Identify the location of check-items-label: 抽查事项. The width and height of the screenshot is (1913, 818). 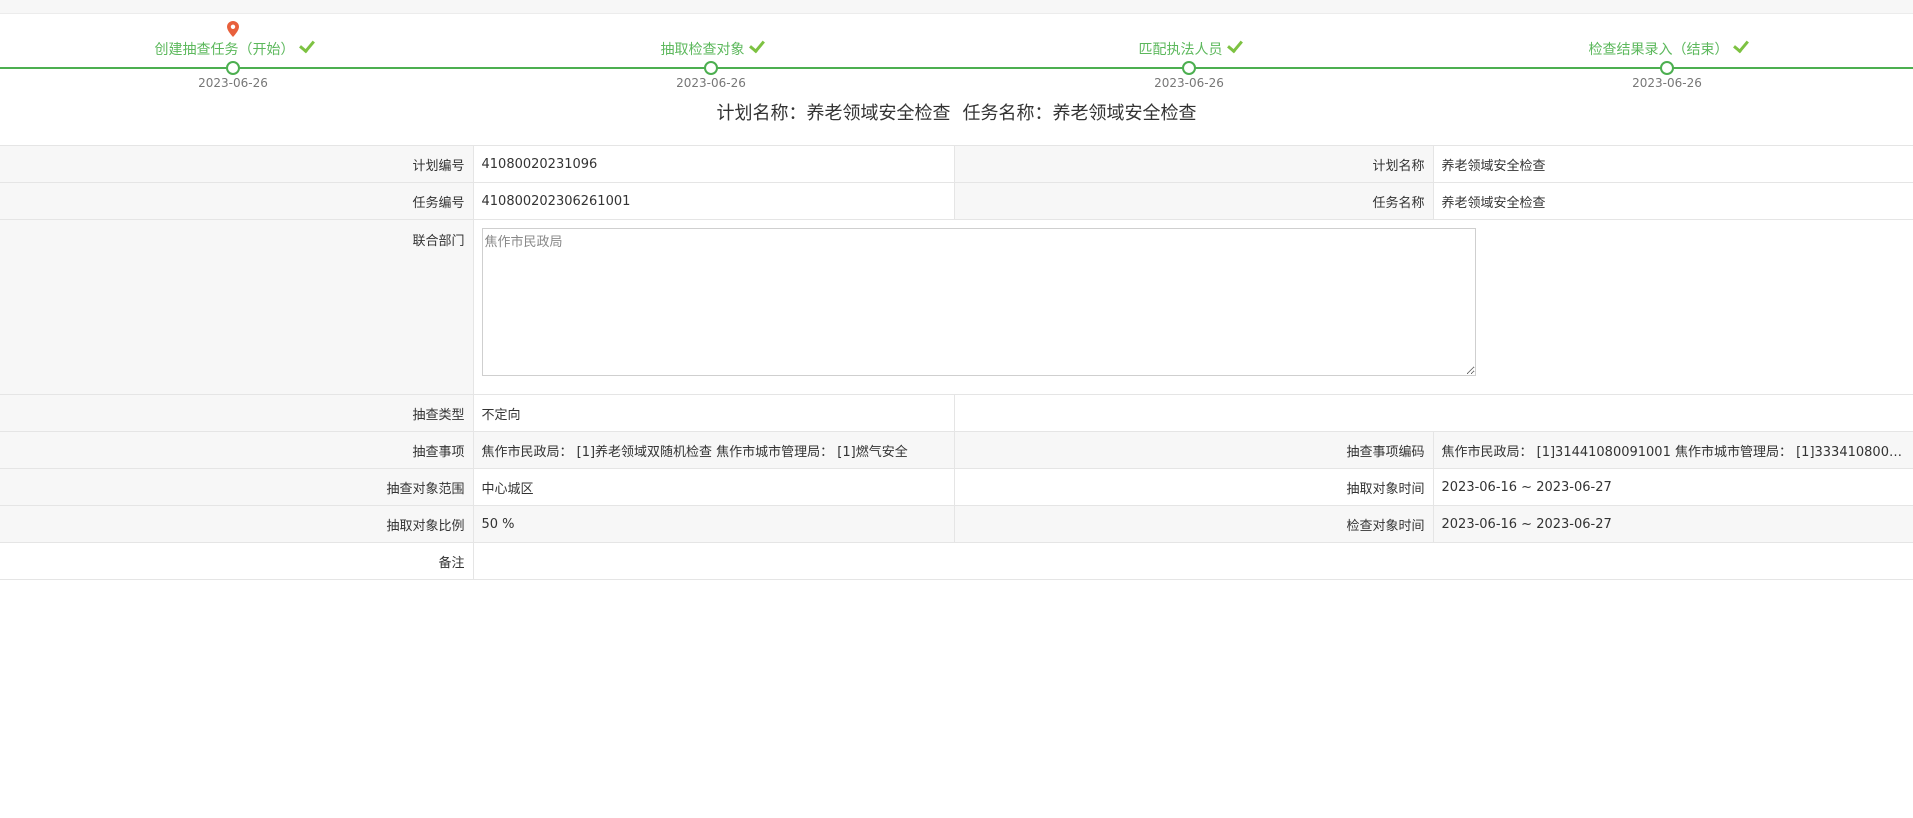
(236, 450).